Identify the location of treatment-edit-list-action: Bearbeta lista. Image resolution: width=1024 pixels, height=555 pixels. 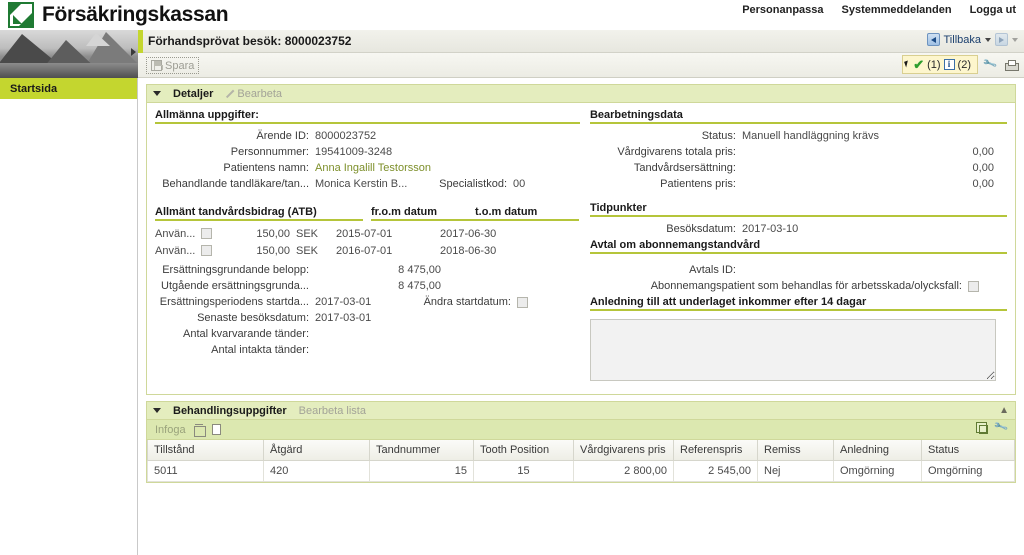
(332, 411).